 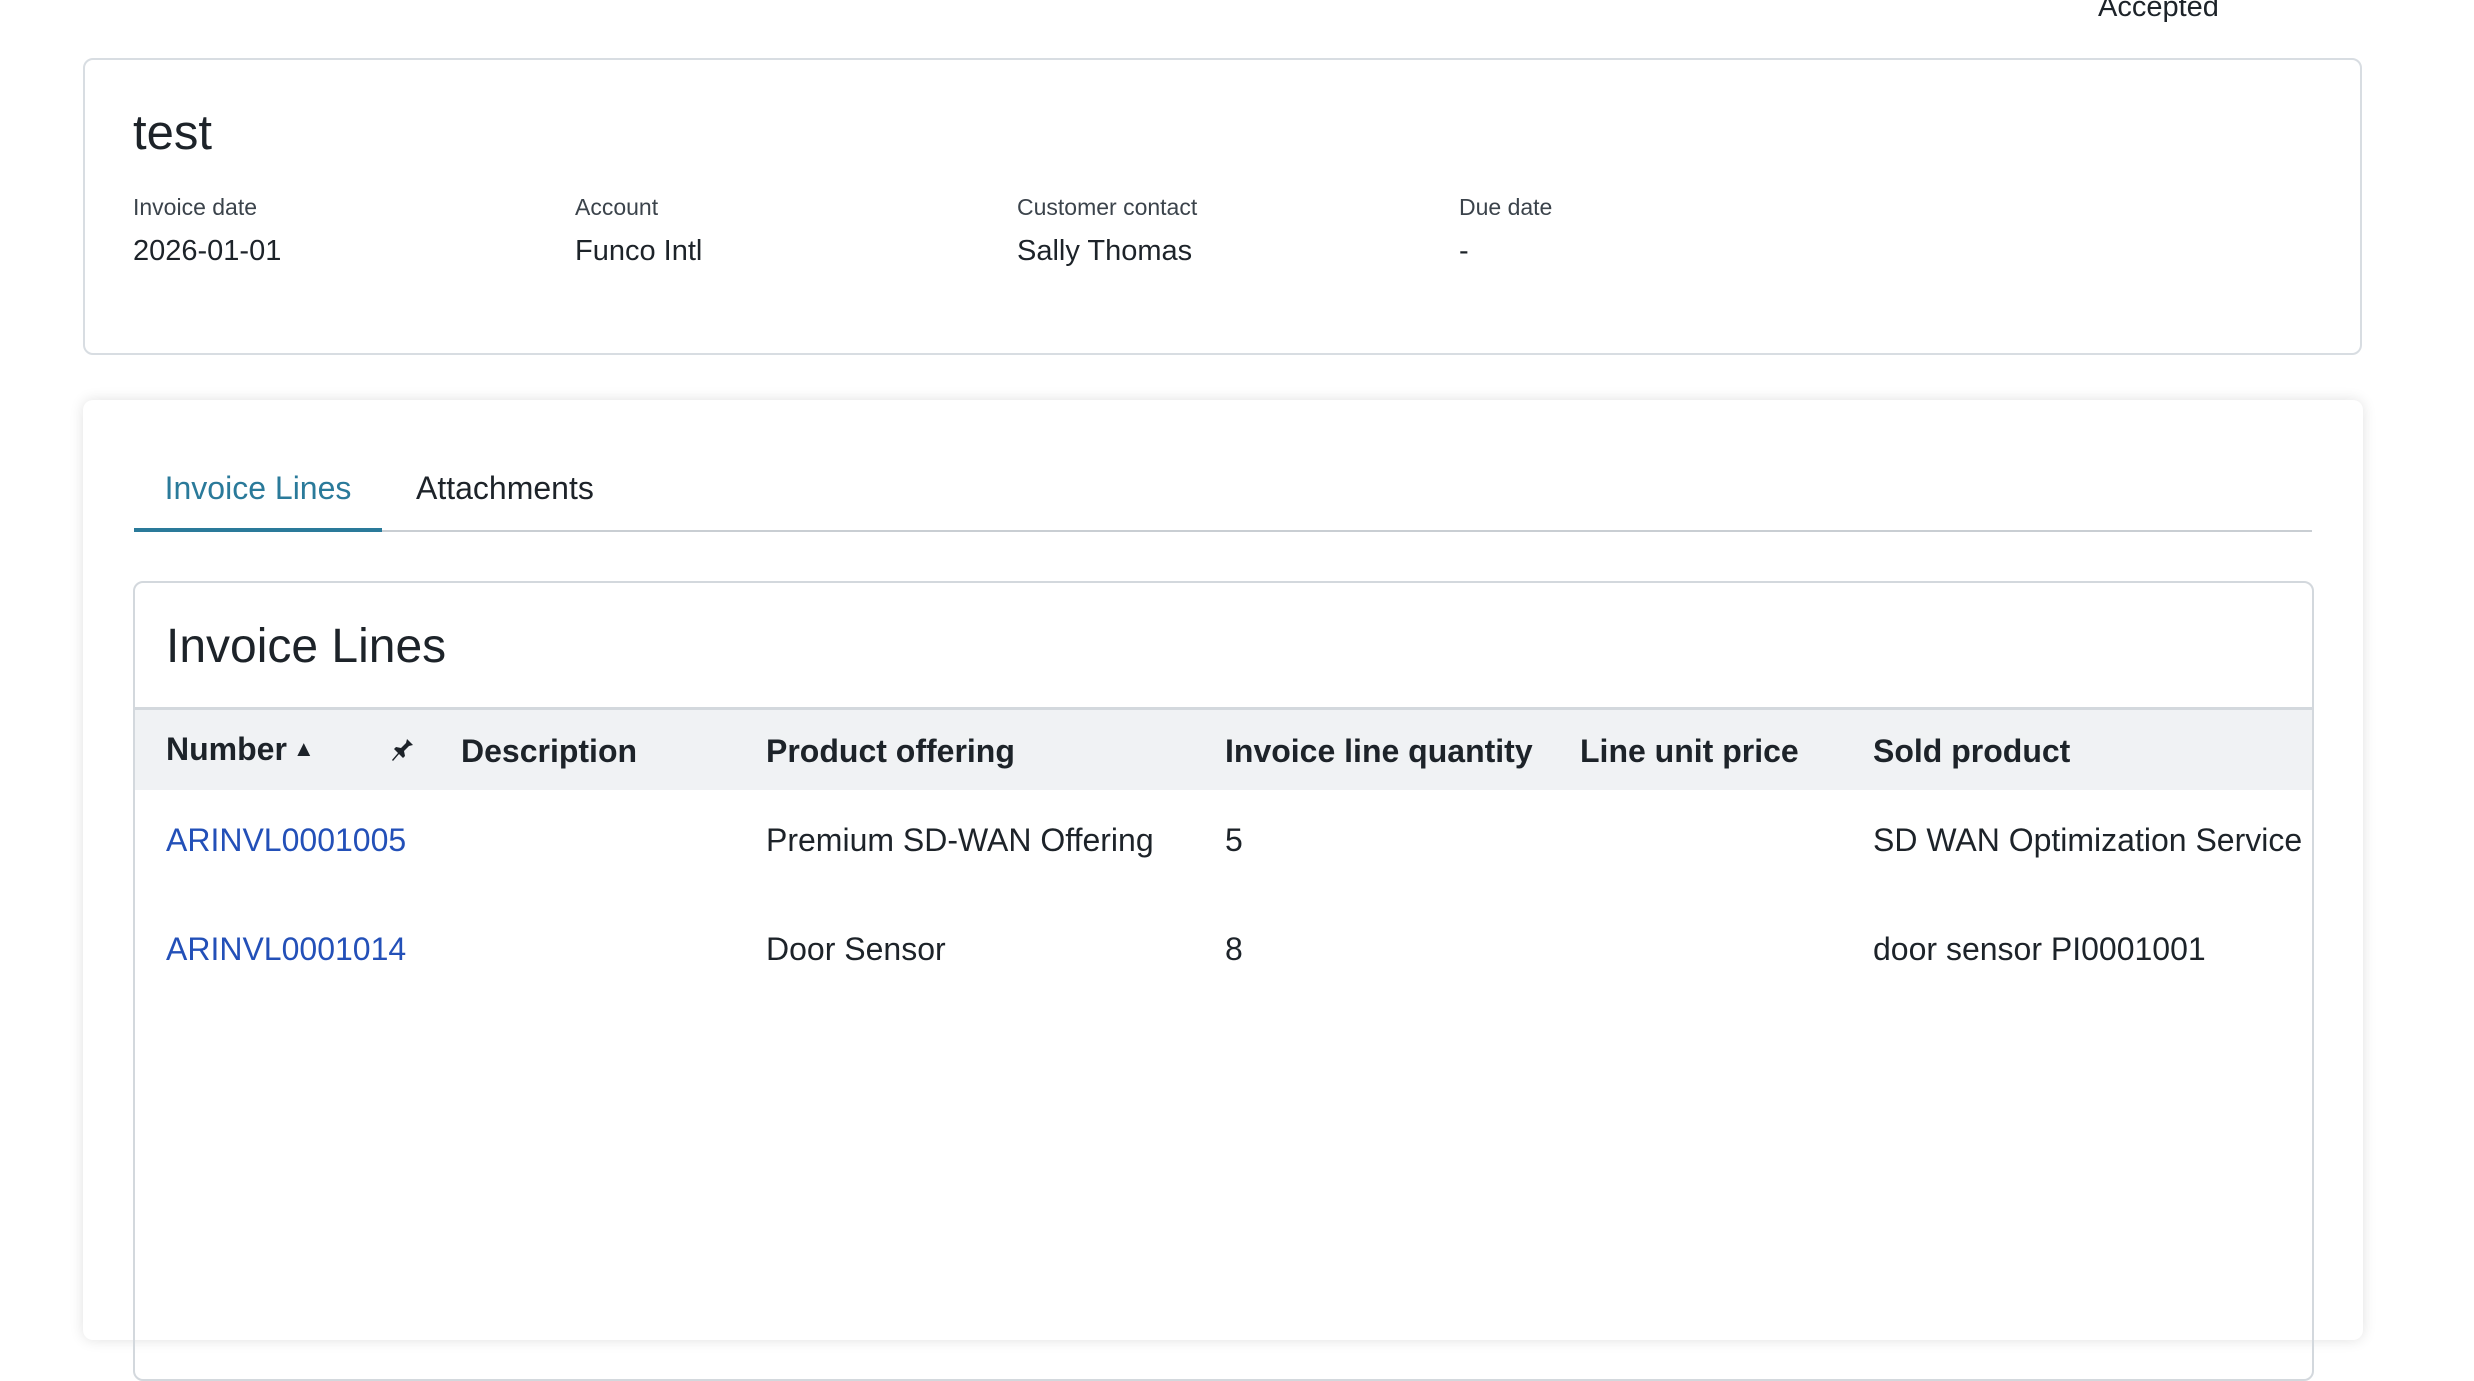 I want to click on pin-icon, so click(x=403, y=749).